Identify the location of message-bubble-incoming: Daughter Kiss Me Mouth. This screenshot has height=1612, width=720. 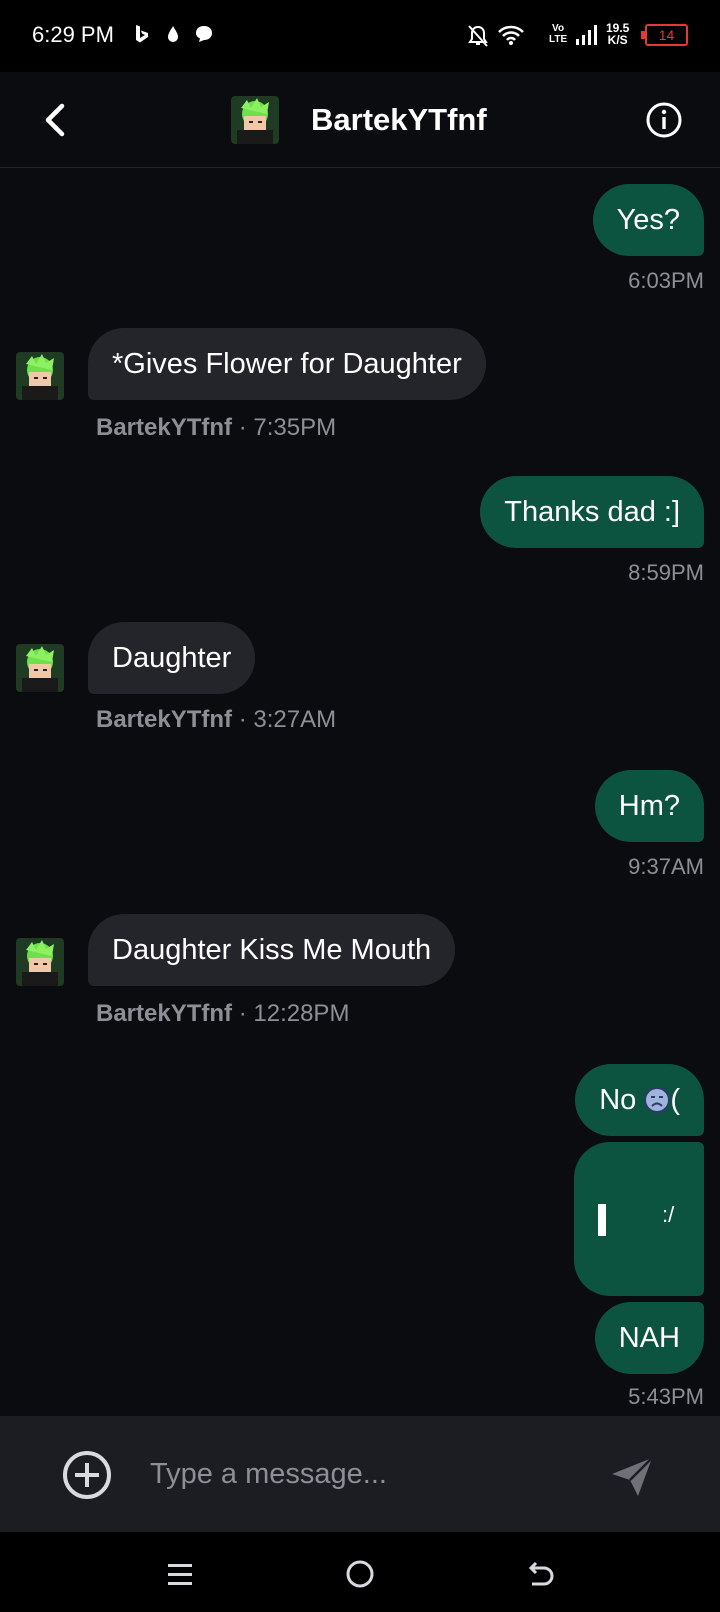
(272, 950).